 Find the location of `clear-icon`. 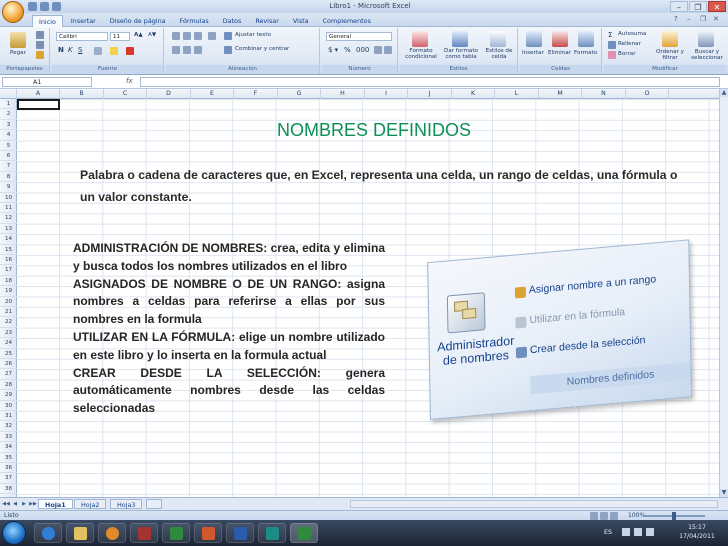

clear-icon is located at coordinates (612, 55).